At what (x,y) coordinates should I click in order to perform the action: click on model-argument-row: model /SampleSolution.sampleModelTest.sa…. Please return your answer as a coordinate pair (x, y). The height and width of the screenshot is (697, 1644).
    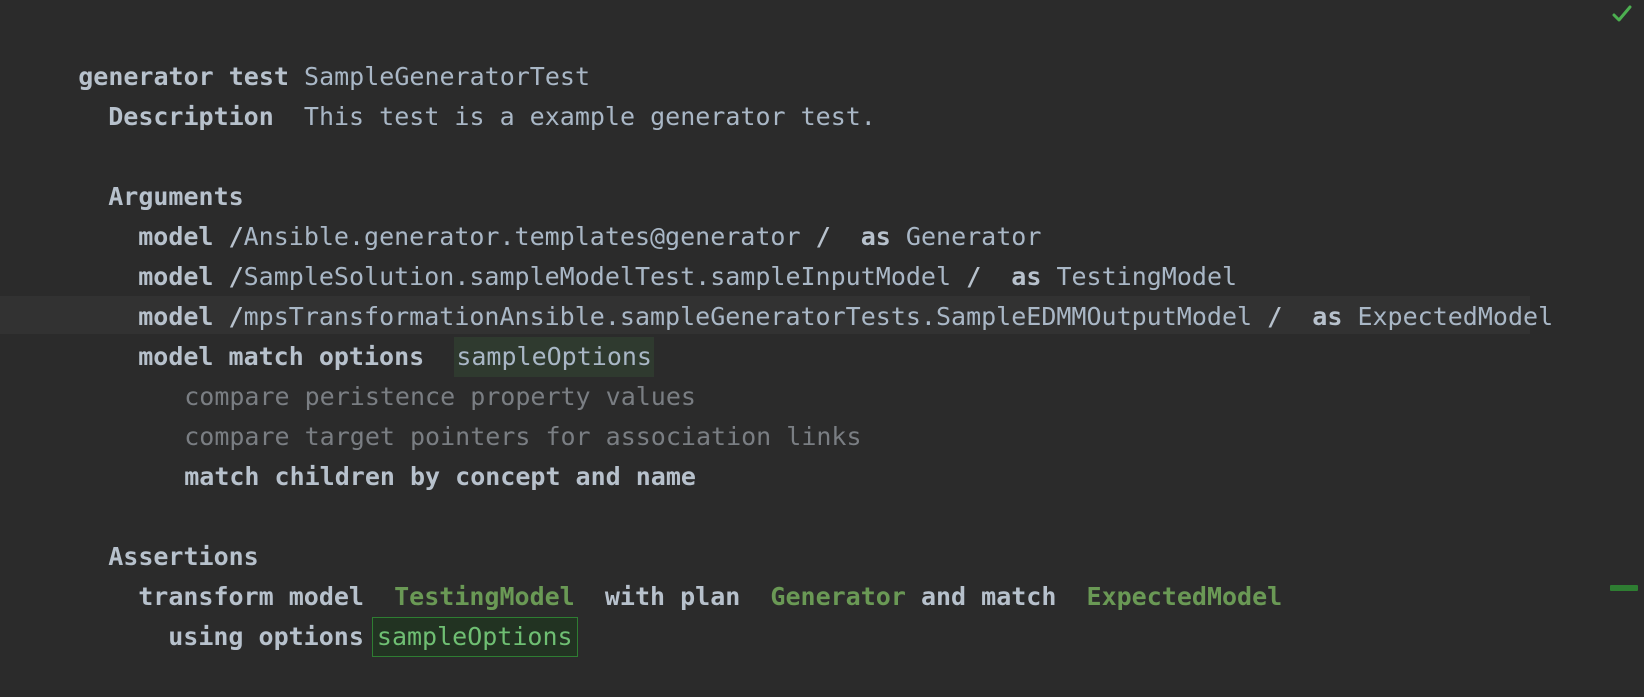
    Looking at the image, I should click on (831, 254).